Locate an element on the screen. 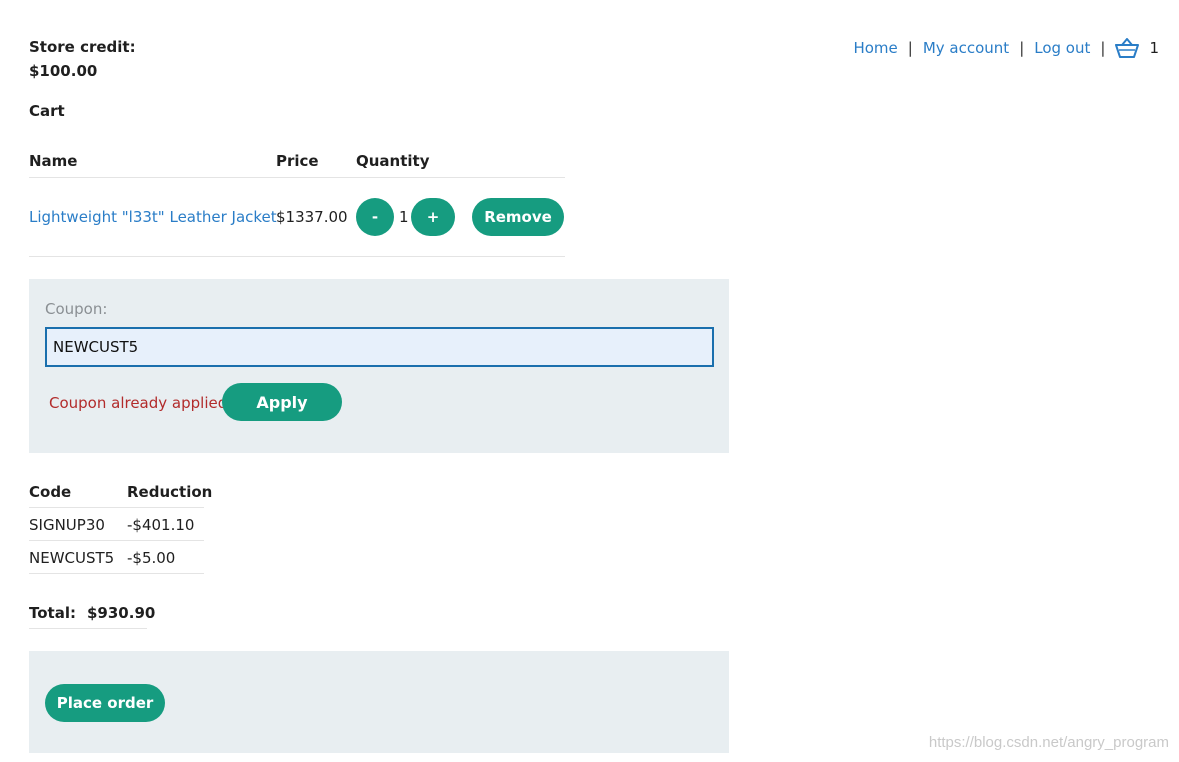 Image resolution: width=1179 pixels, height=762 pixels. top-nav: Home | My account | Log out | 1 is located at coordinates (1006, 48).